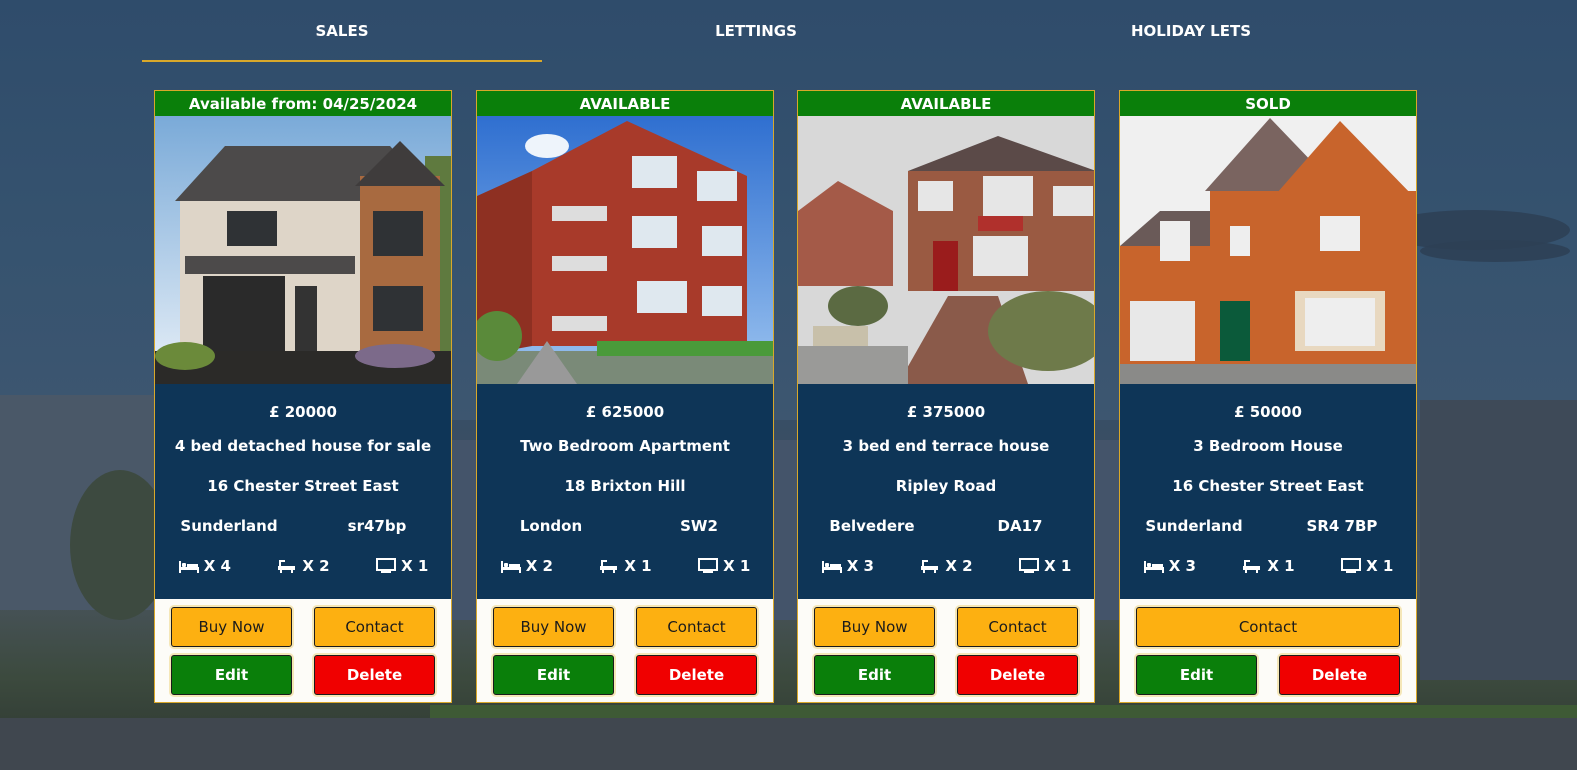 The width and height of the screenshot is (1577, 770). Describe the element at coordinates (946, 446) in the screenshot. I see `property-title: 3 bed end terrace house` at that location.